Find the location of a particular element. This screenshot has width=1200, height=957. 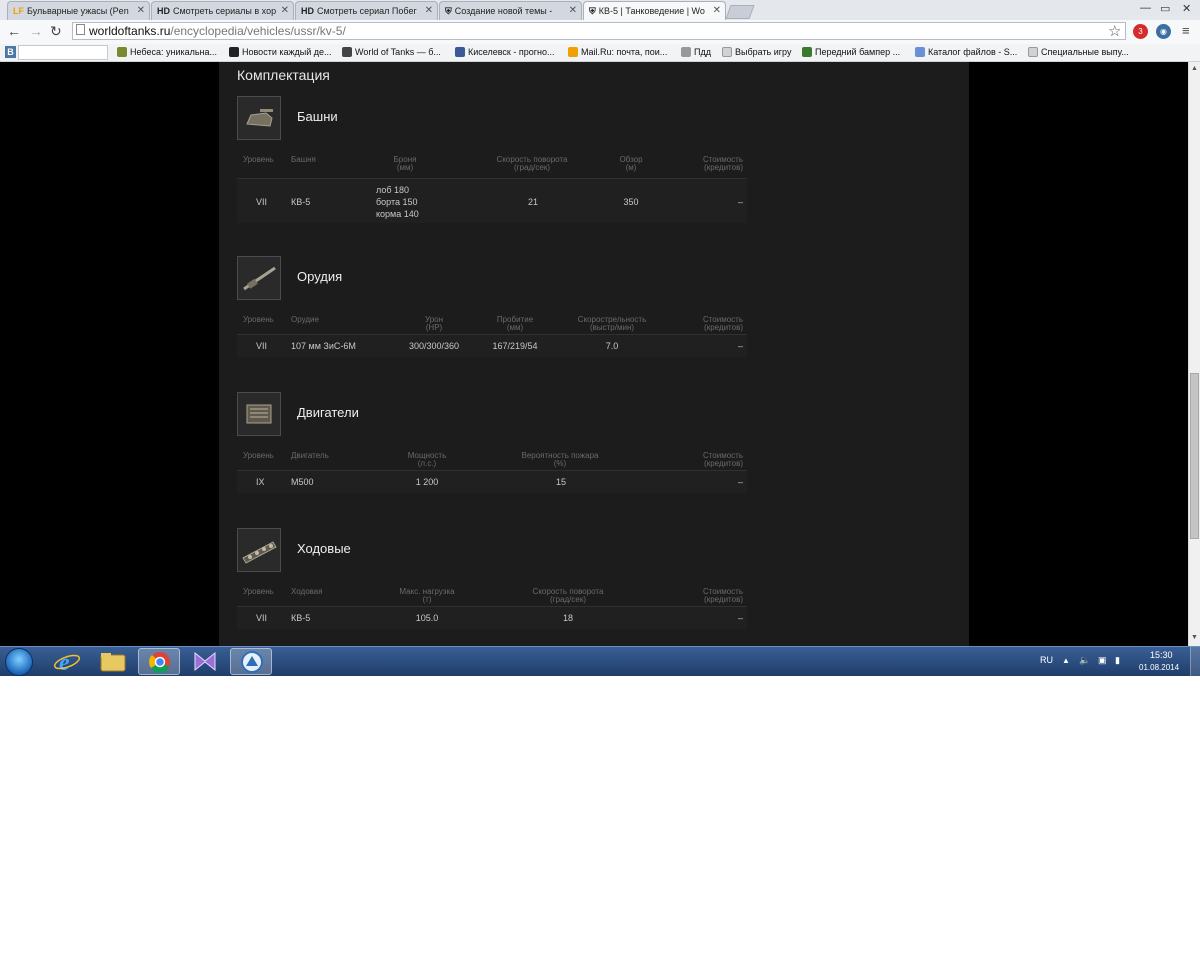

reload-icon: ↻ is located at coordinates (56, 31).